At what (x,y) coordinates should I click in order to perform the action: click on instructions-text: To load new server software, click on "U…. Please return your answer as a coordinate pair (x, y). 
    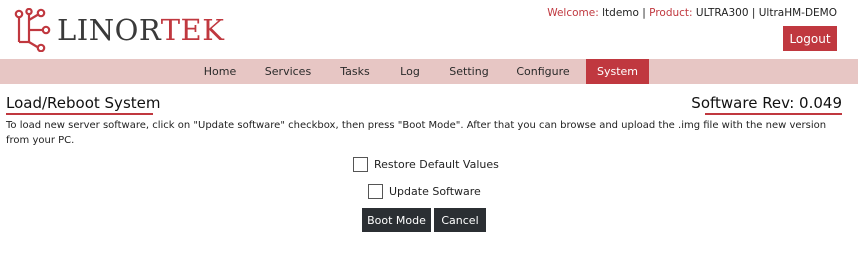
    Looking at the image, I should click on (416, 133).